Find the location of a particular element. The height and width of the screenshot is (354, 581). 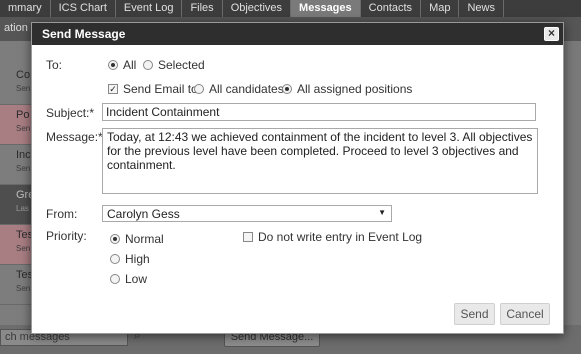

toolbar-label: ation is located at coordinates (16, 28).